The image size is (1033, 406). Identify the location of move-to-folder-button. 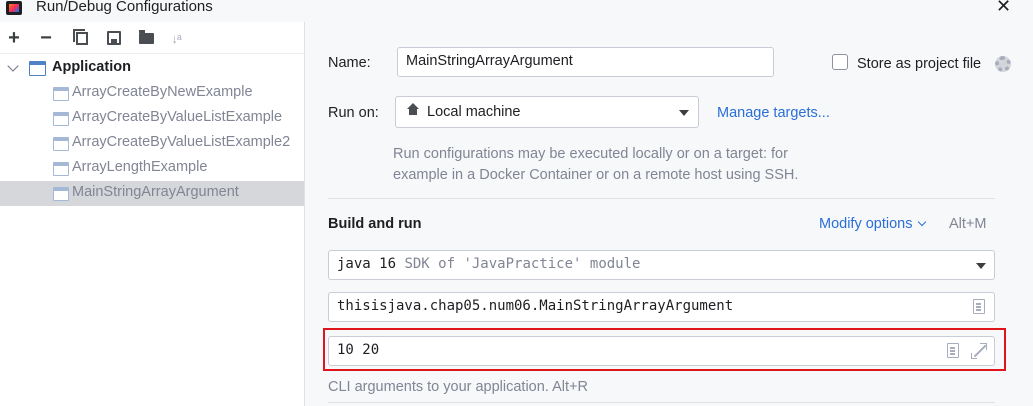
(146, 38).